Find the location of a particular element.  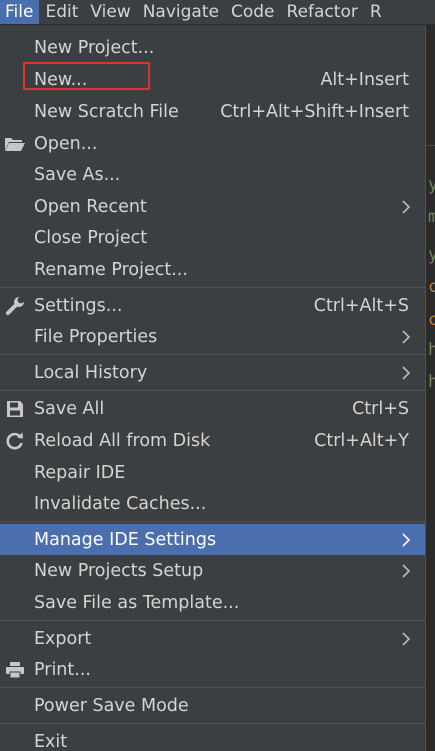

menu-item-label: Repair IDE is located at coordinates (80, 472).